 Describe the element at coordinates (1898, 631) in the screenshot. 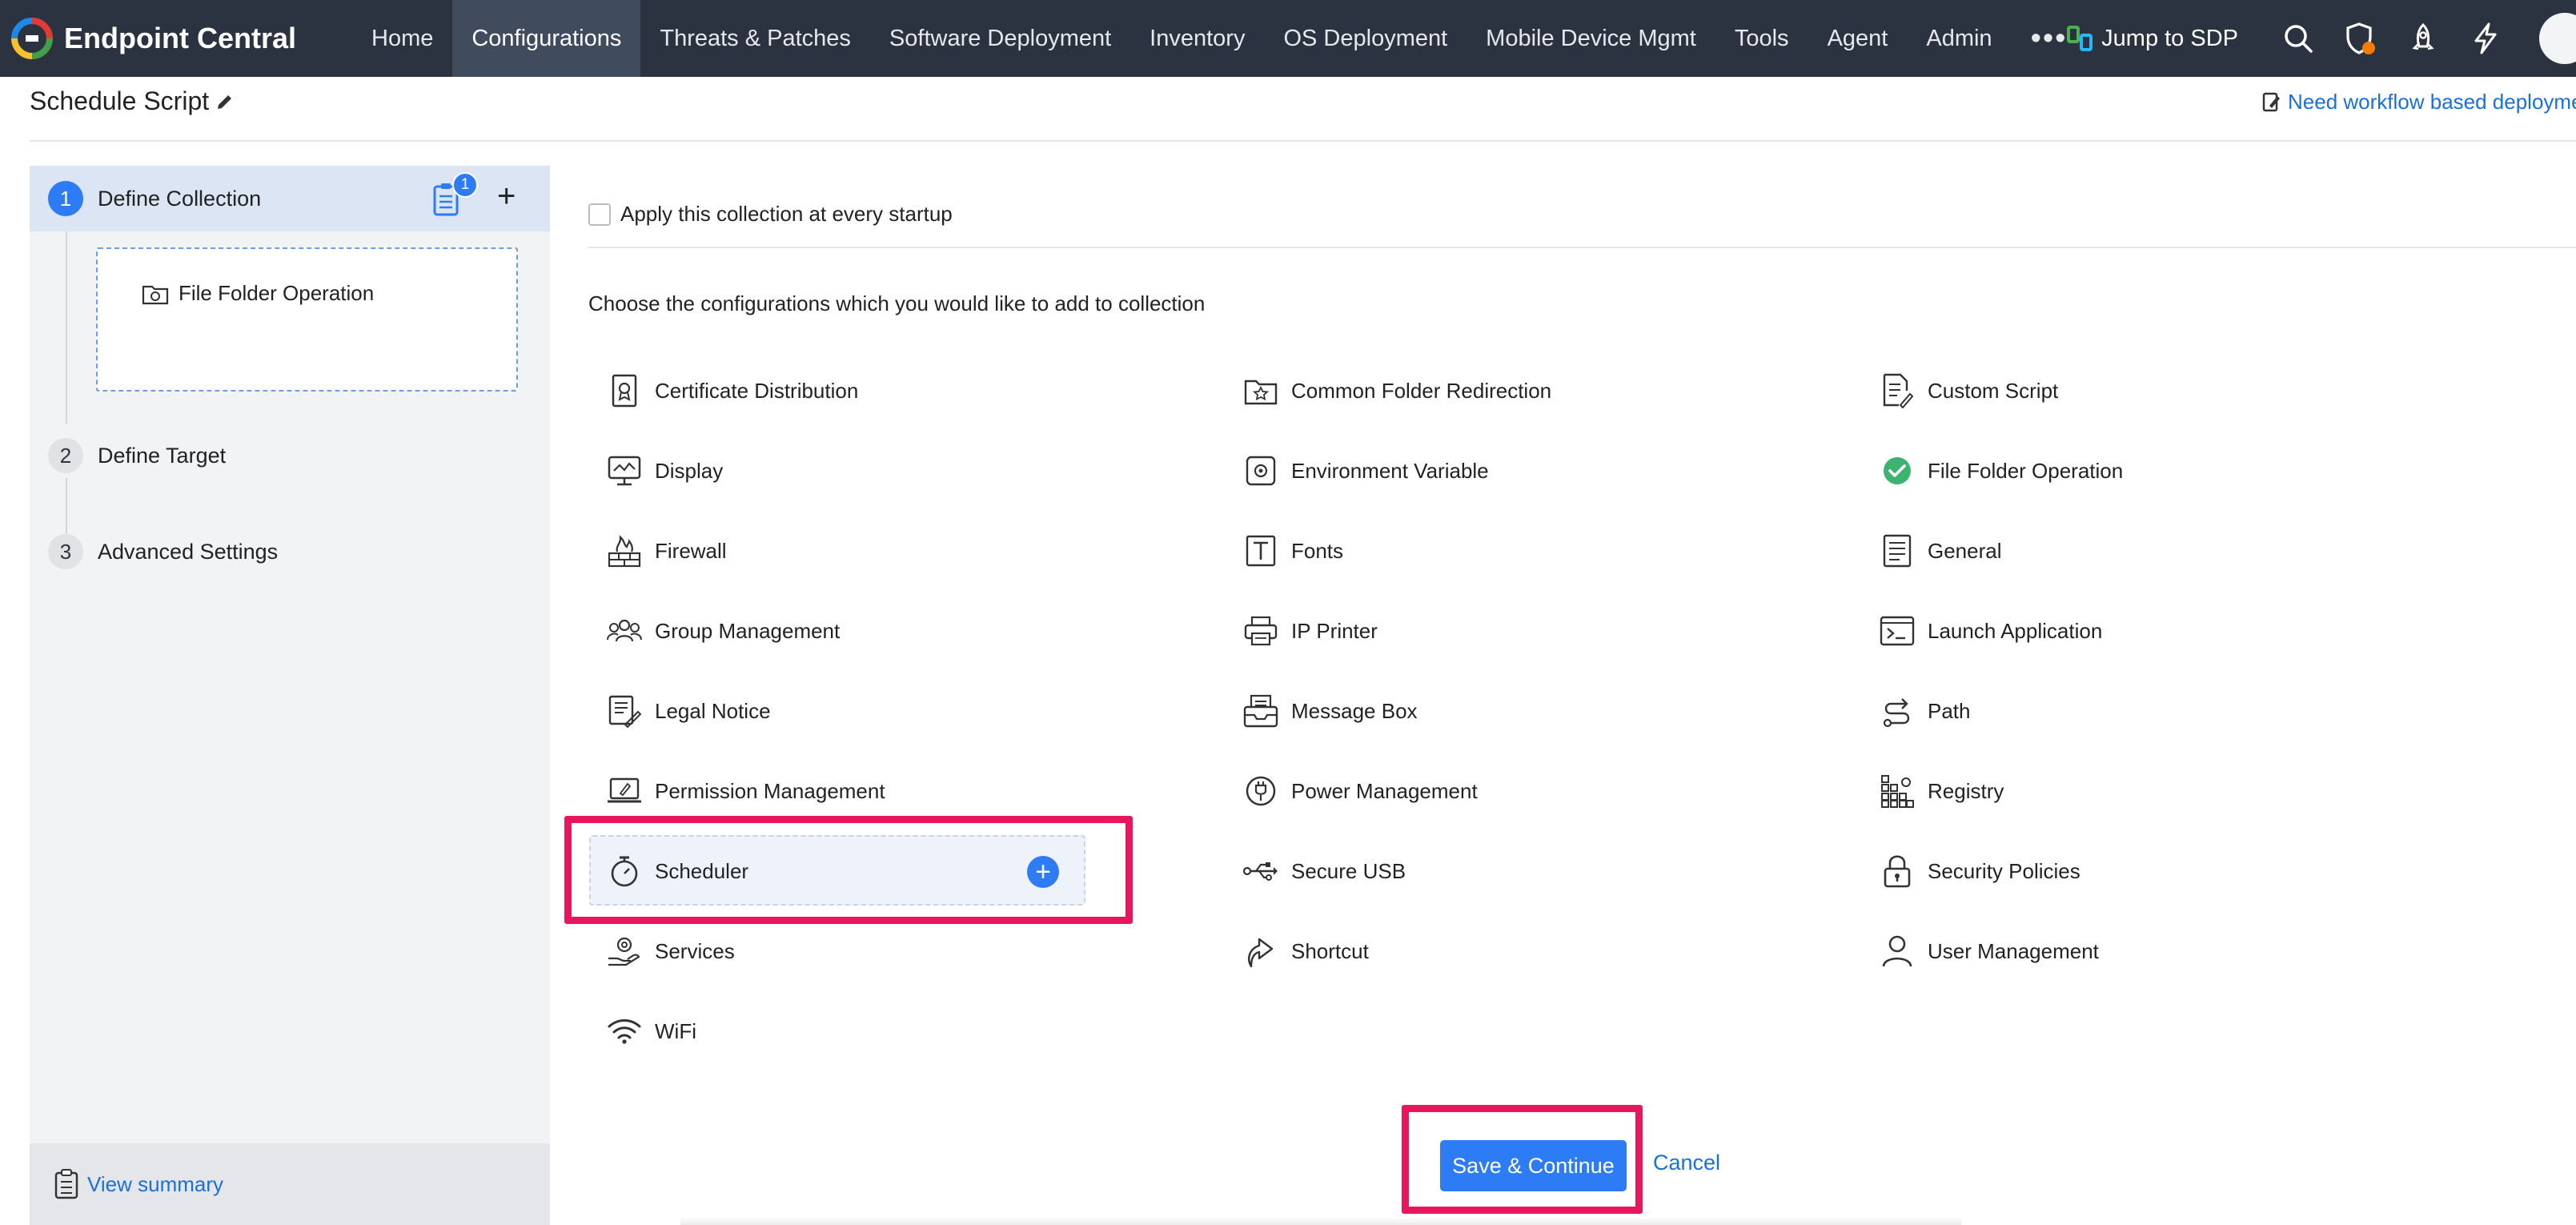

I see `terminal-icon` at that location.